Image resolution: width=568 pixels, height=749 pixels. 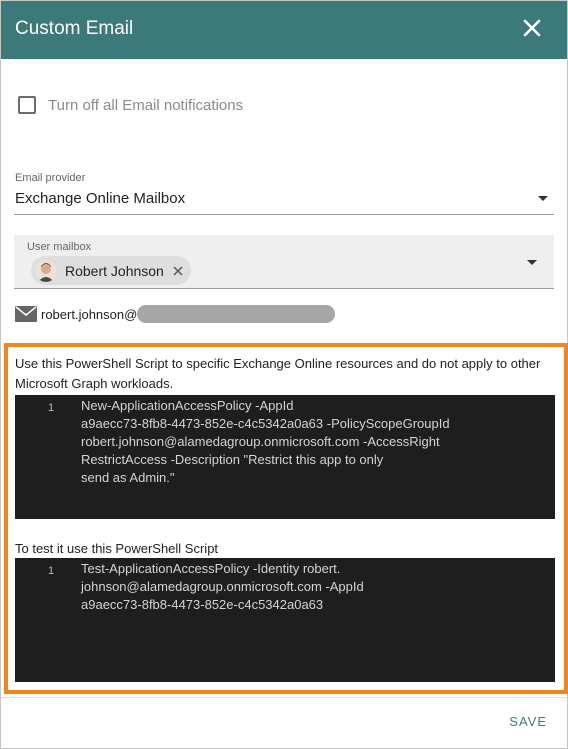 What do you see at coordinates (284, 30) in the screenshot?
I see `dialog-header: Custom Email` at bounding box center [284, 30].